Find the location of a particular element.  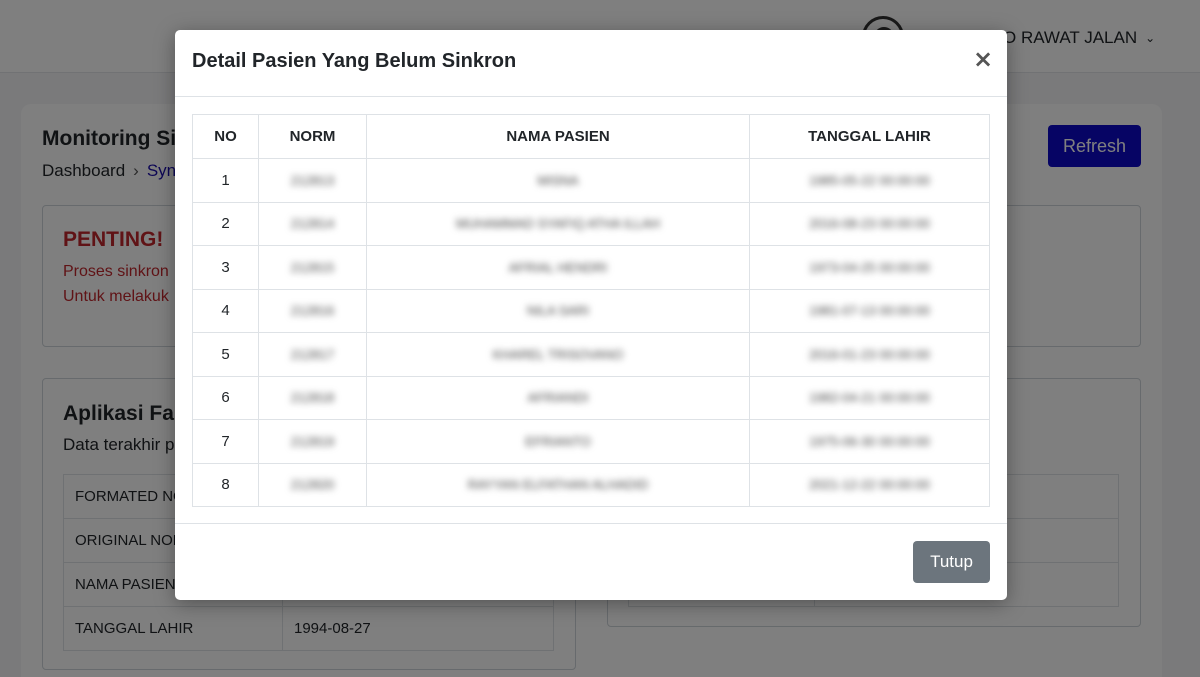

table-row: 7 212819 EFRIANTO 1975-06-30 00:00:00 is located at coordinates (591, 441).